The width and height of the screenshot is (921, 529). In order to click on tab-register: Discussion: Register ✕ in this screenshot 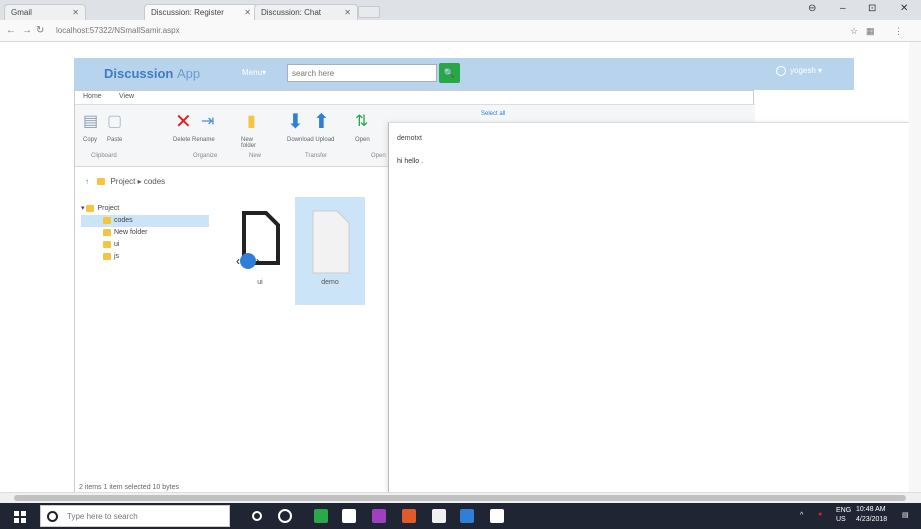, I will do `click(201, 12)`.